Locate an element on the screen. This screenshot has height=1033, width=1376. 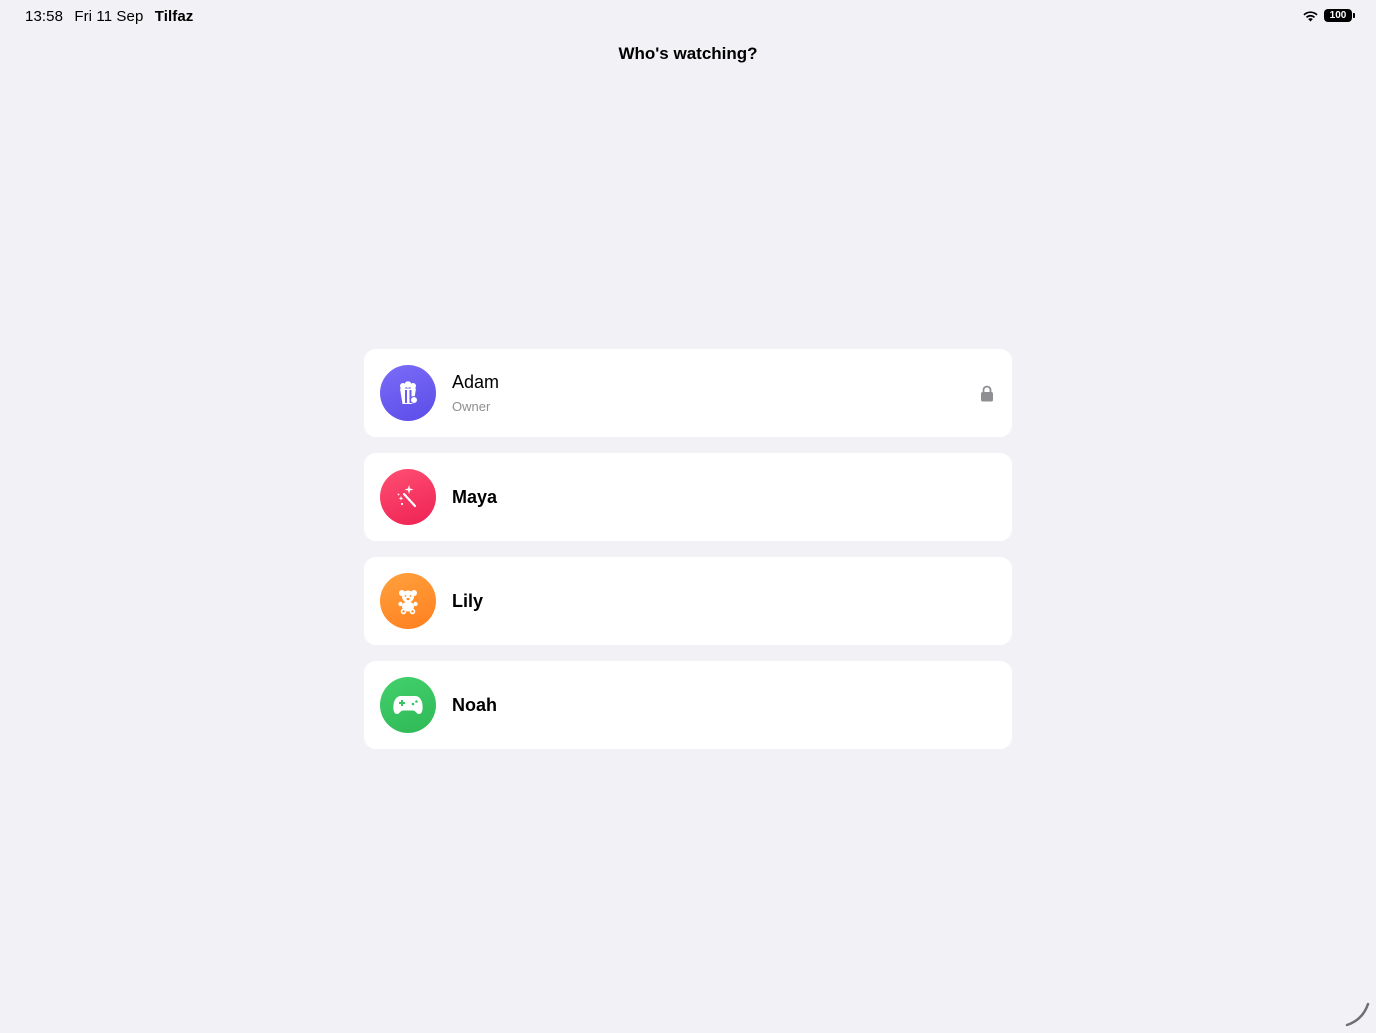
popcorn-icon is located at coordinates (408, 393).